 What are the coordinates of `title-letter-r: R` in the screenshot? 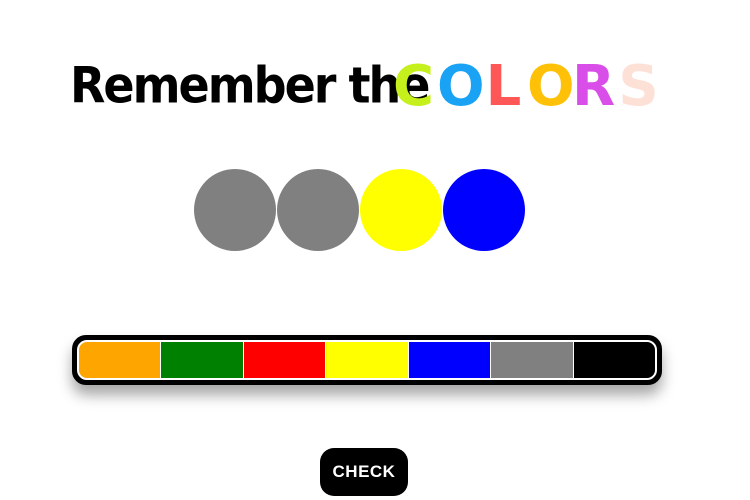 It's located at (594, 86).